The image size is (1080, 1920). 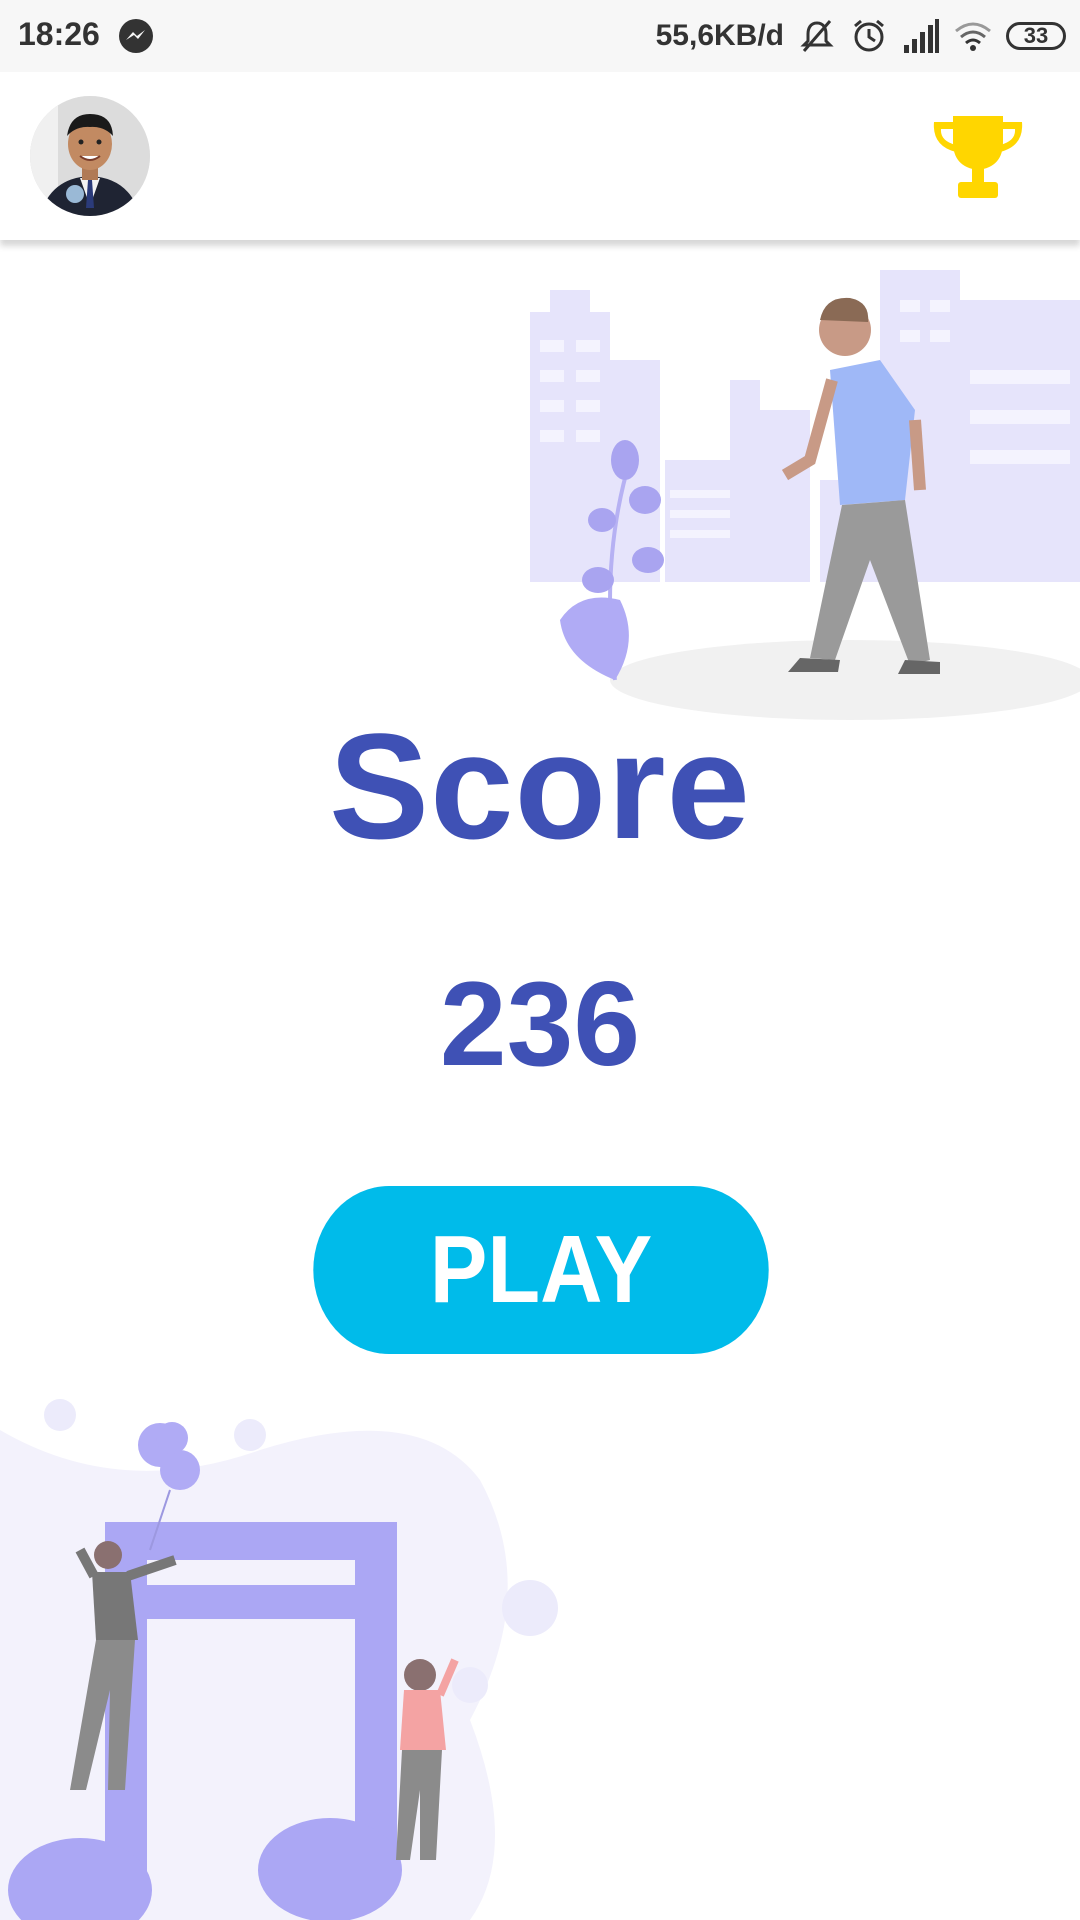 What do you see at coordinates (921, 36) in the screenshot?
I see `signal-icon` at bounding box center [921, 36].